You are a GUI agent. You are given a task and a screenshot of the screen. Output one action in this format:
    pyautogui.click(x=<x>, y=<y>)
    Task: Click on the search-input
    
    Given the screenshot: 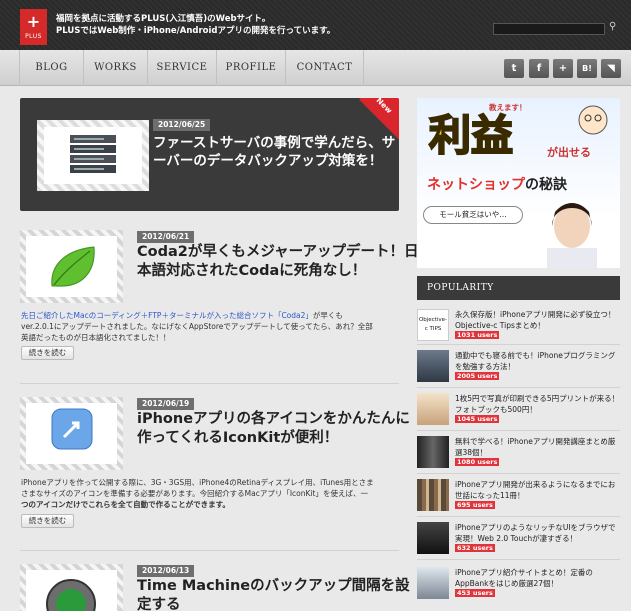 What is the action you would take?
    pyautogui.click(x=549, y=29)
    